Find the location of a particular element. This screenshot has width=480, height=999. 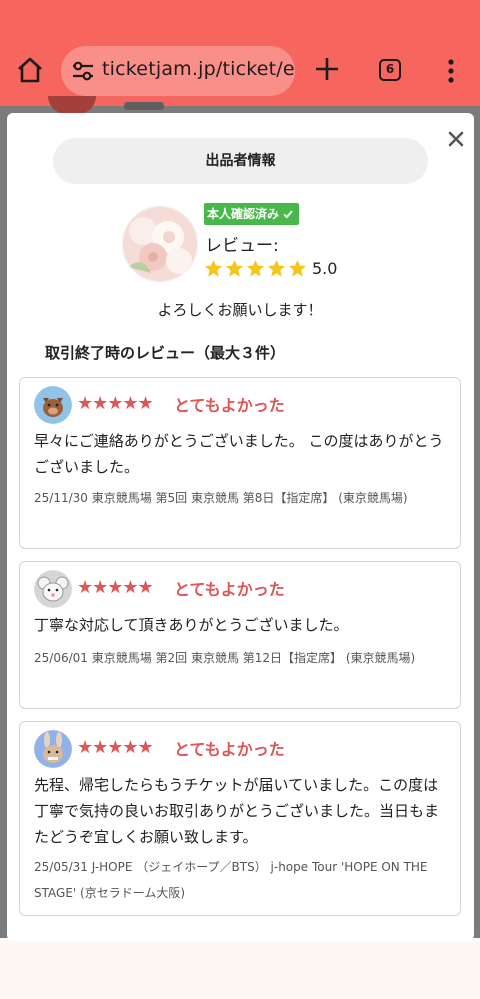

address-bar: ticketjam.jp/ticket/ev is located at coordinates (178, 71).